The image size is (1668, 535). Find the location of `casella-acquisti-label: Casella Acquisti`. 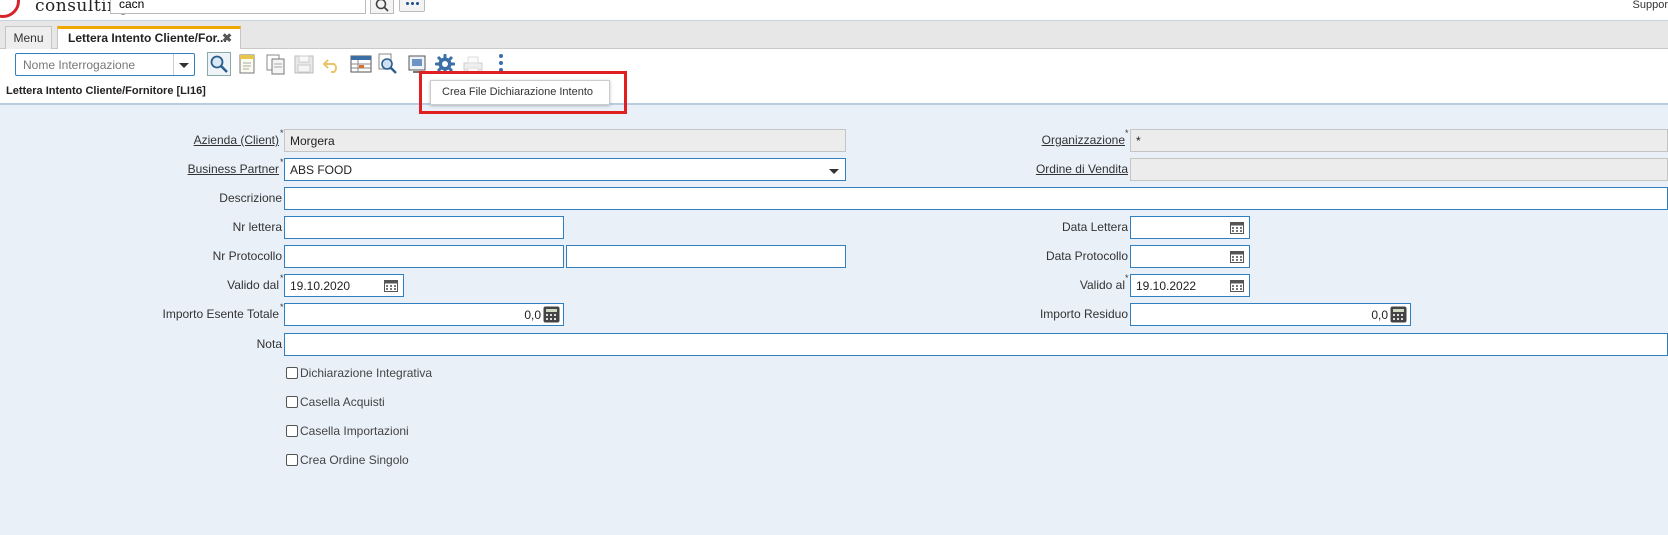

casella-acquisti-label: Casella Acquisti is located at coordinates (342, 402).